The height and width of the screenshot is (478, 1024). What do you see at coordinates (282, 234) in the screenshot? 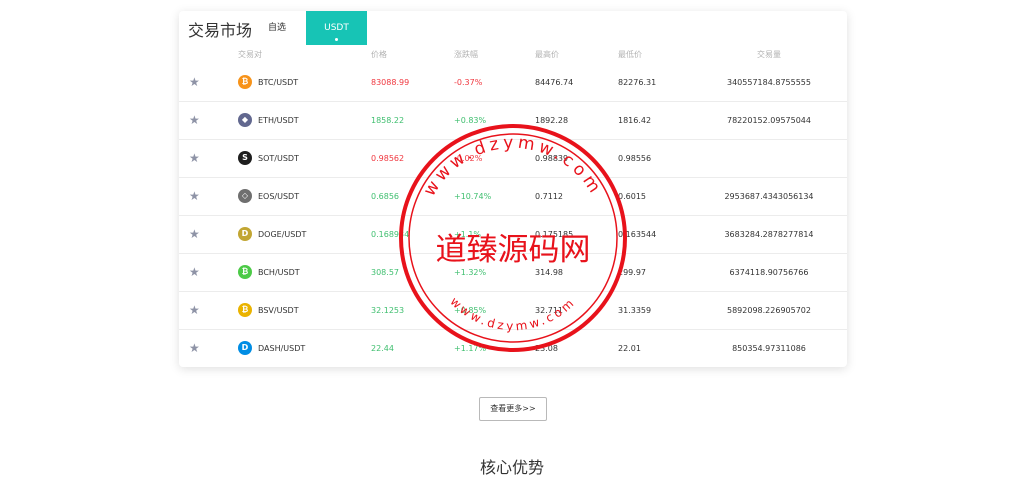
I see `pair-name: DOGE/USDT` at bounding box center [282, 234].